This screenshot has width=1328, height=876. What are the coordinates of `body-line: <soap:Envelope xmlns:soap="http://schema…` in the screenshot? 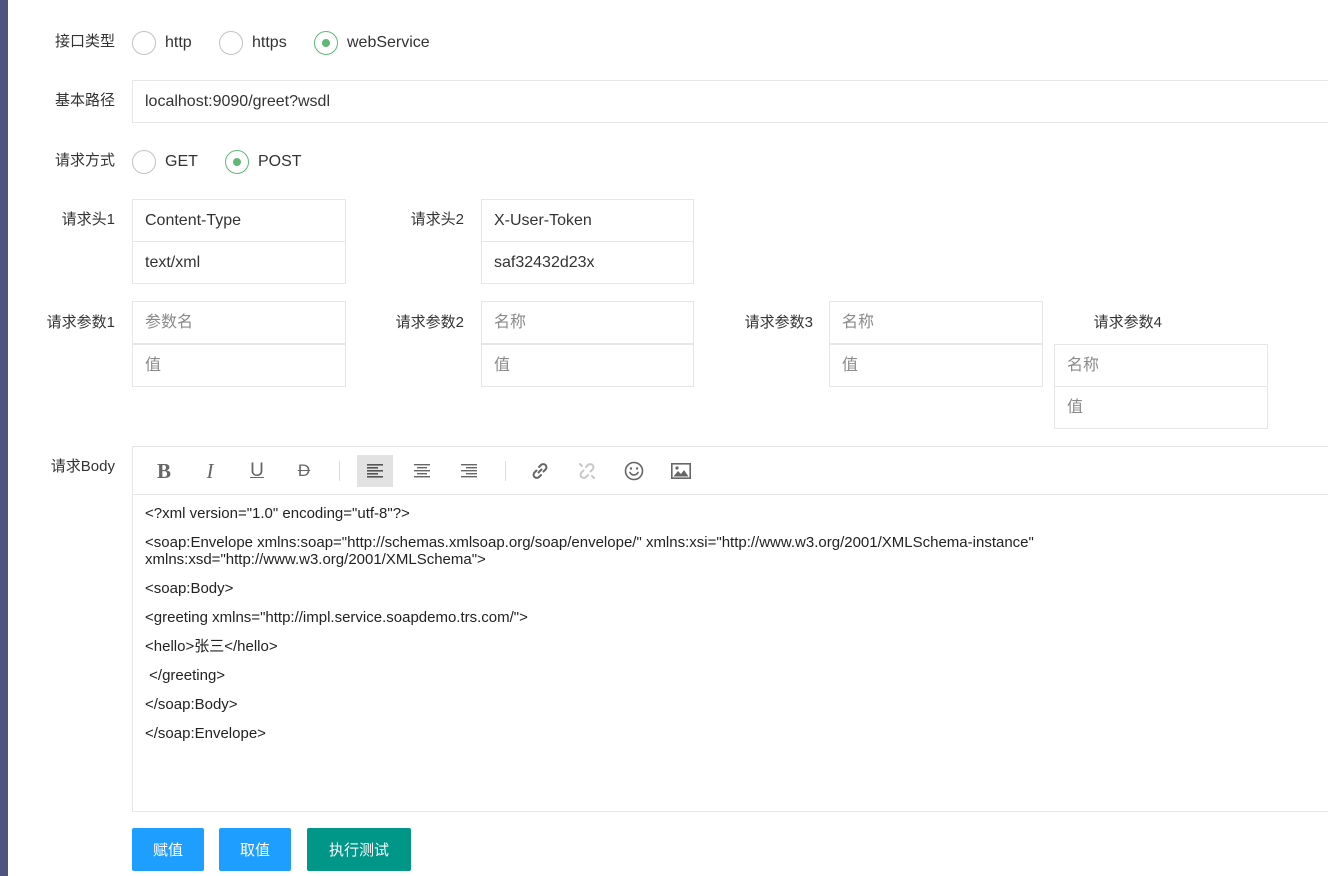 It's located at (589, 551).